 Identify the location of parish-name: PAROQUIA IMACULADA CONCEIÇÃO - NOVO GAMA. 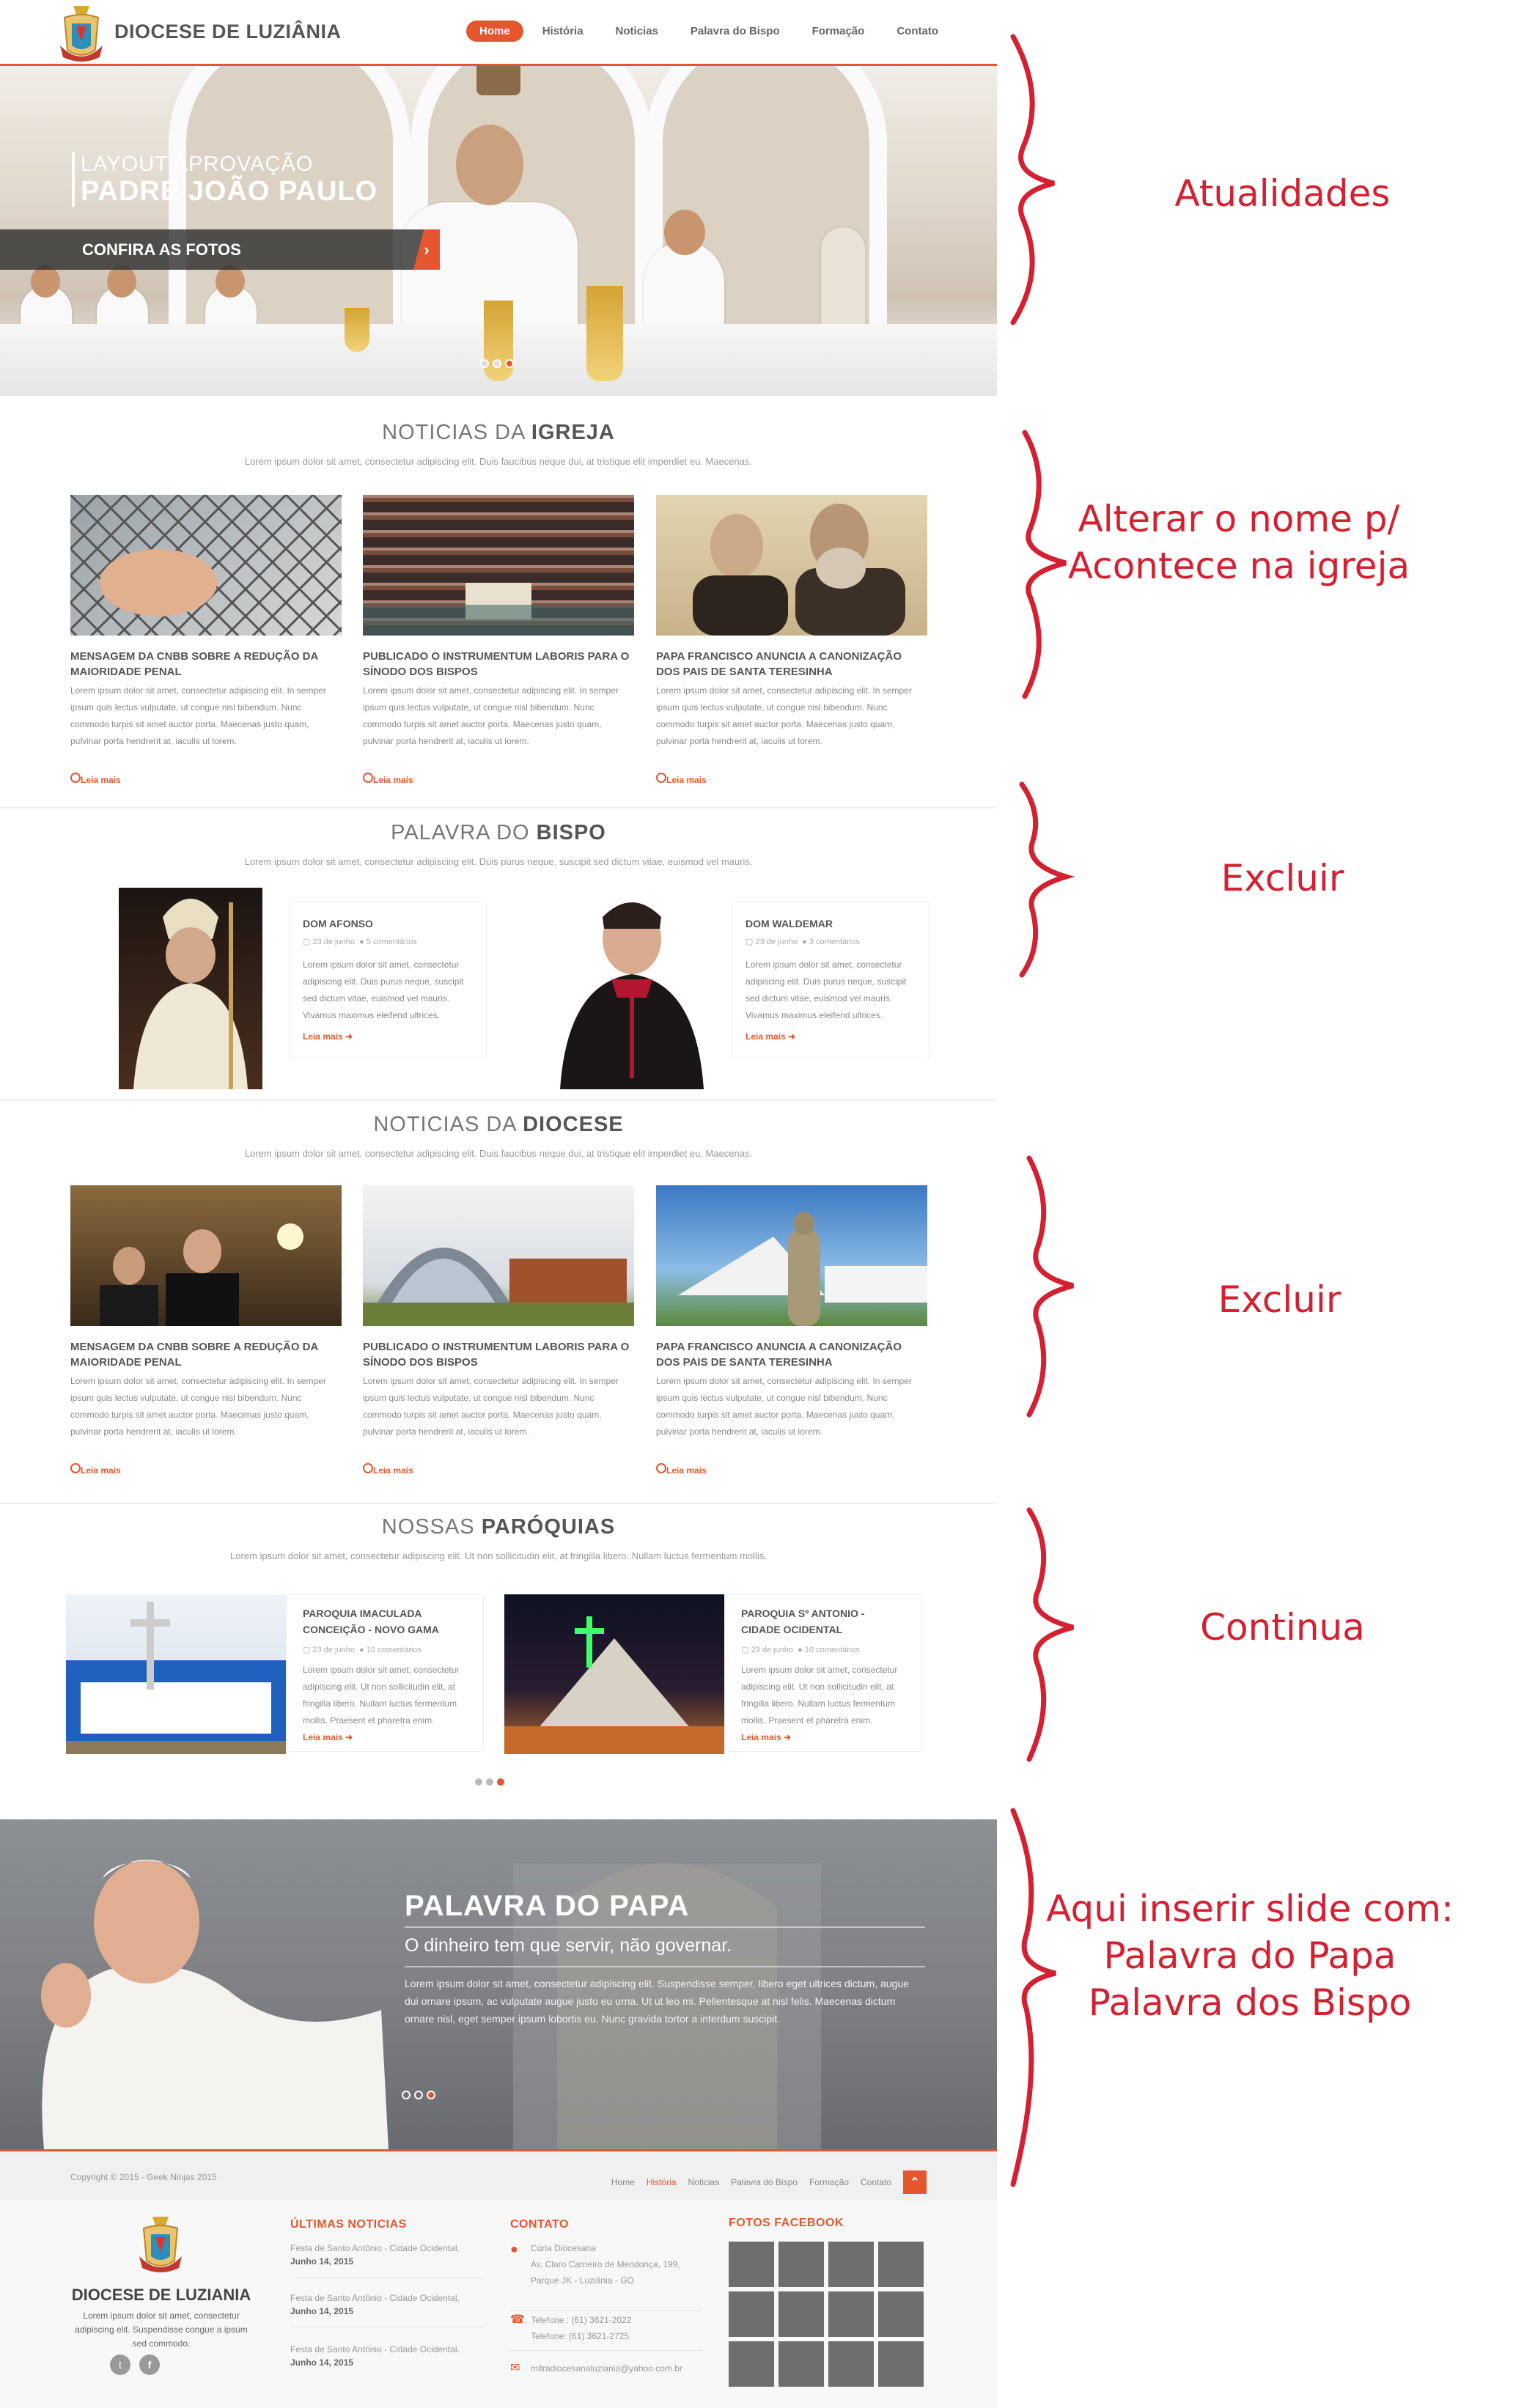
(385, 1622).